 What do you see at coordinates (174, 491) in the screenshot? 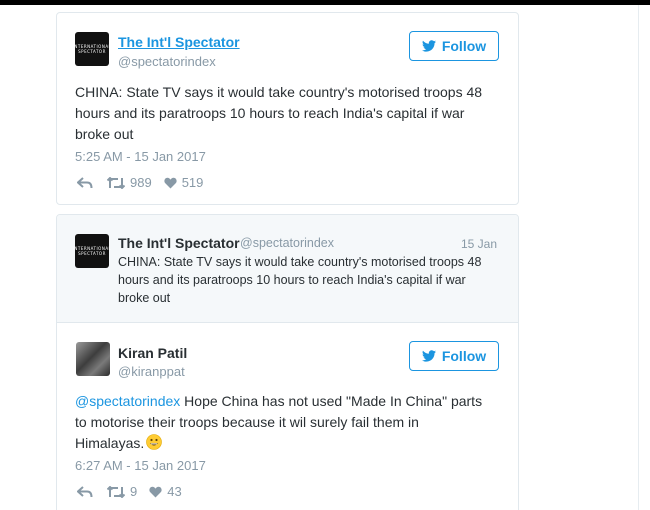
I see `like-count: 43` at bounding box center [174, 491].